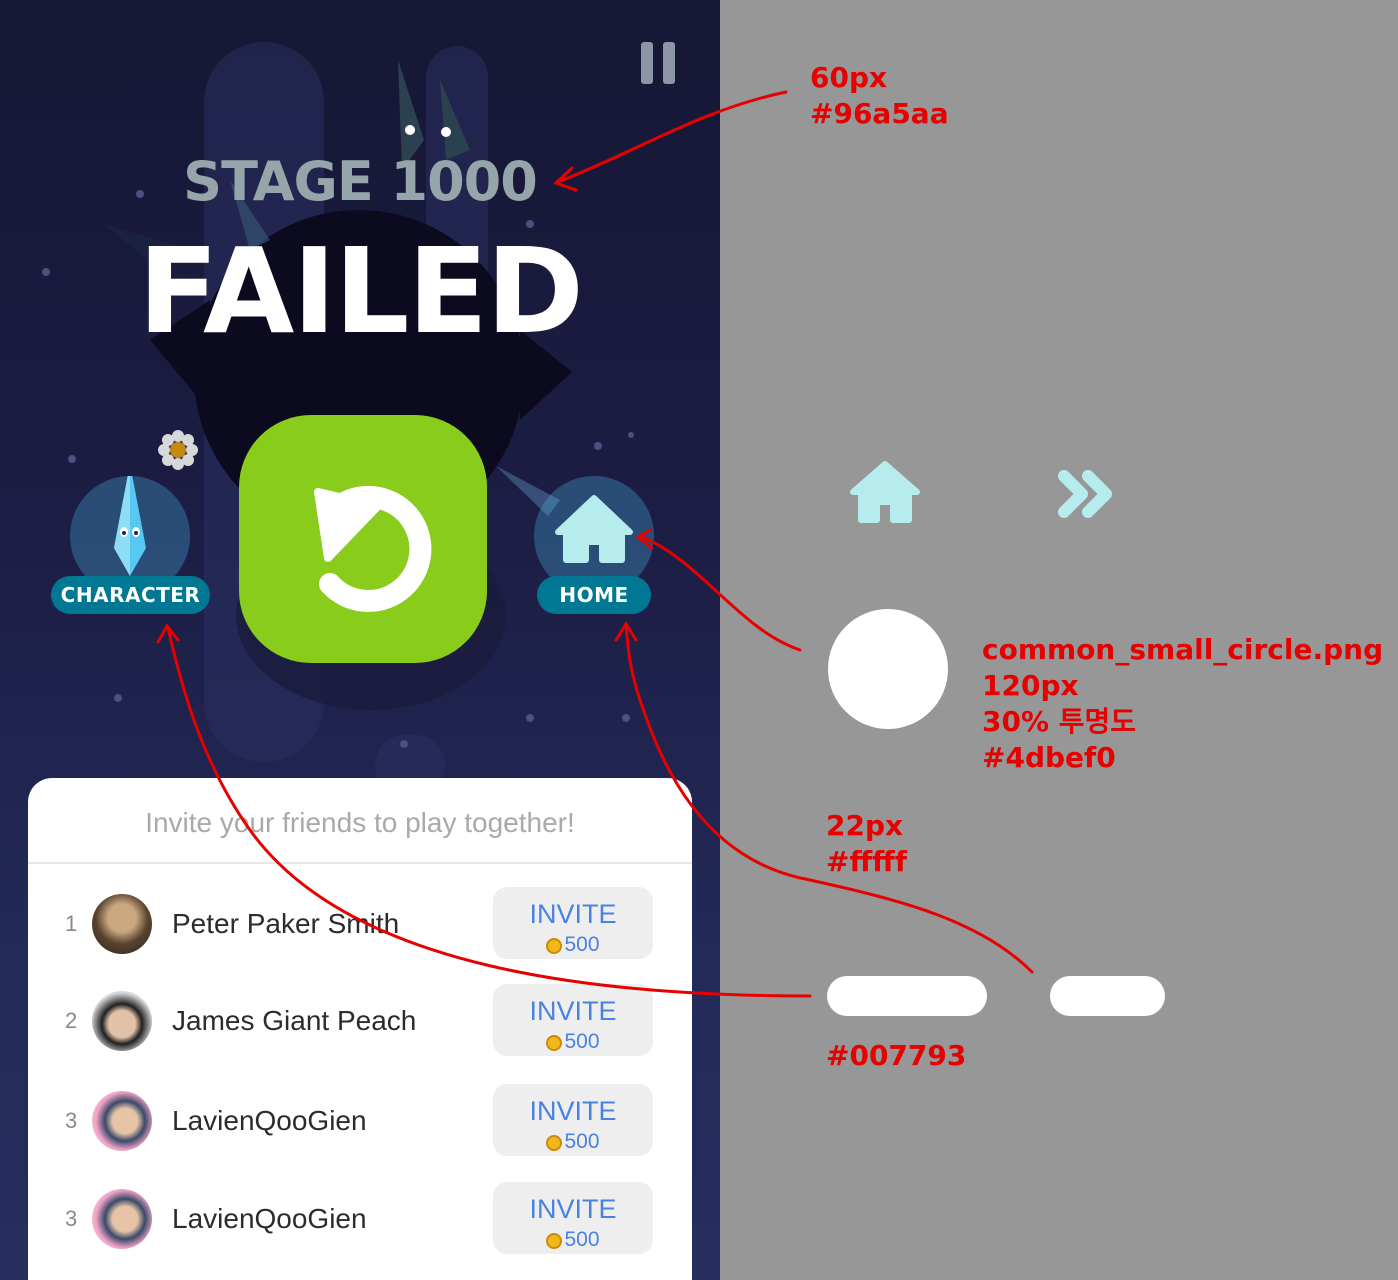 The image size is (1398, 1280). I want to click on friend-row: 1 Peter Paker Smith INVITE 500, so click(360, 924).